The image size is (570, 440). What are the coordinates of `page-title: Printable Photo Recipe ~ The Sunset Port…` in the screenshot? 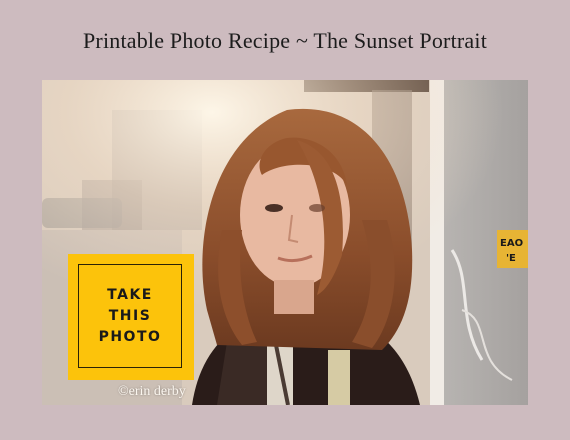 It's located at (285, 40).